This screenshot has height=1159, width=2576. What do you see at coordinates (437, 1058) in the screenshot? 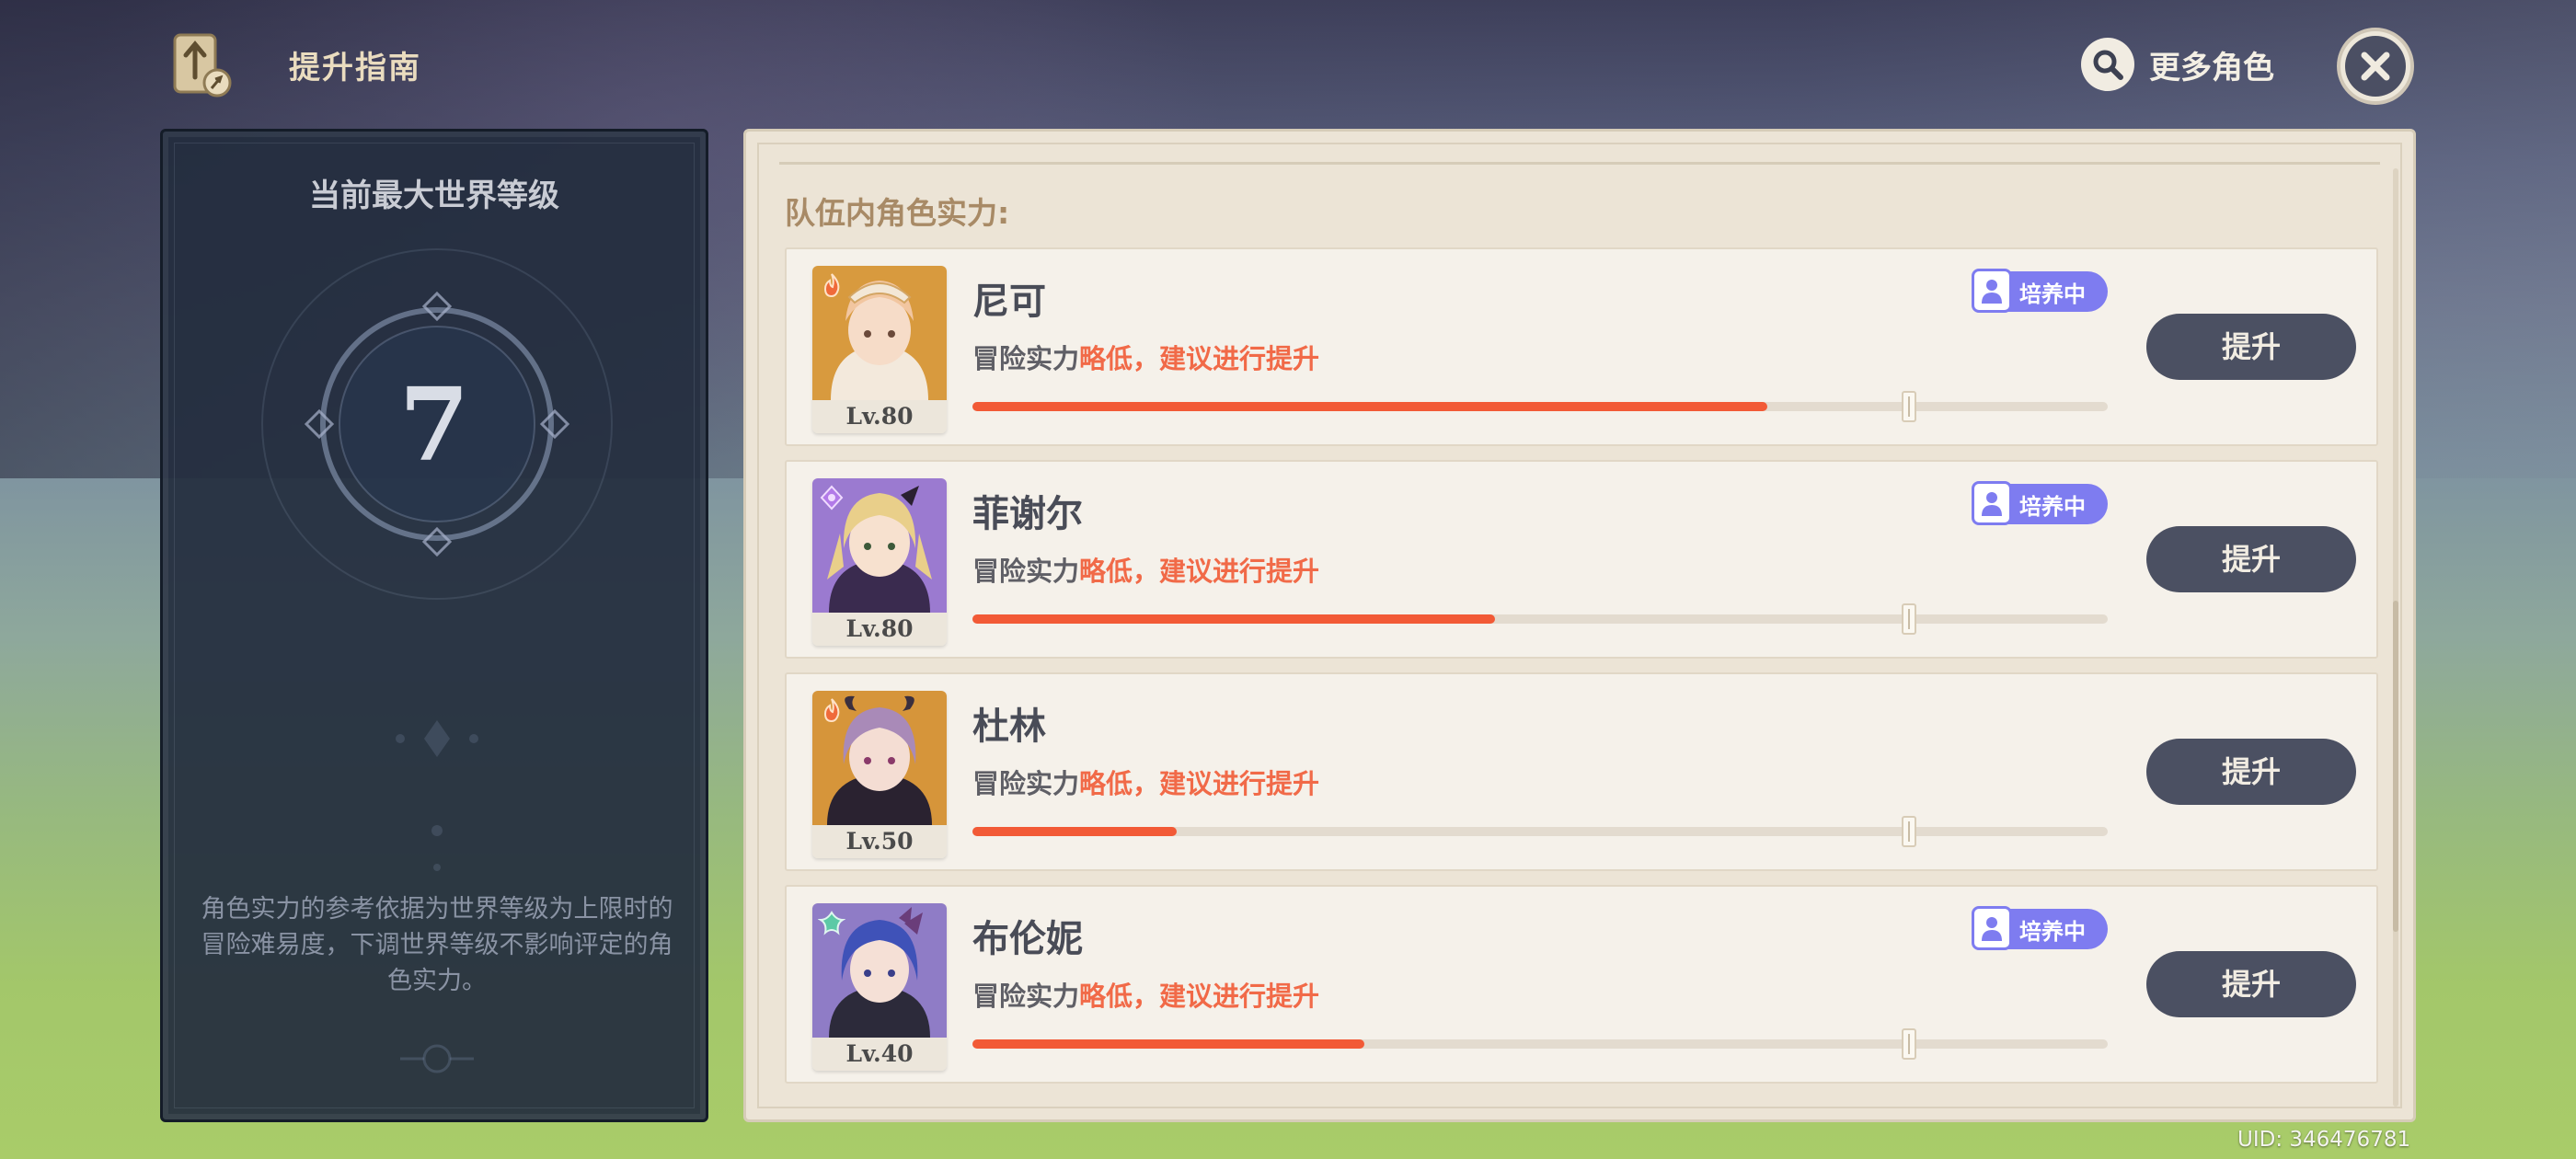
I see `knot-ornament-icon` at bounding box center [437, 1058].